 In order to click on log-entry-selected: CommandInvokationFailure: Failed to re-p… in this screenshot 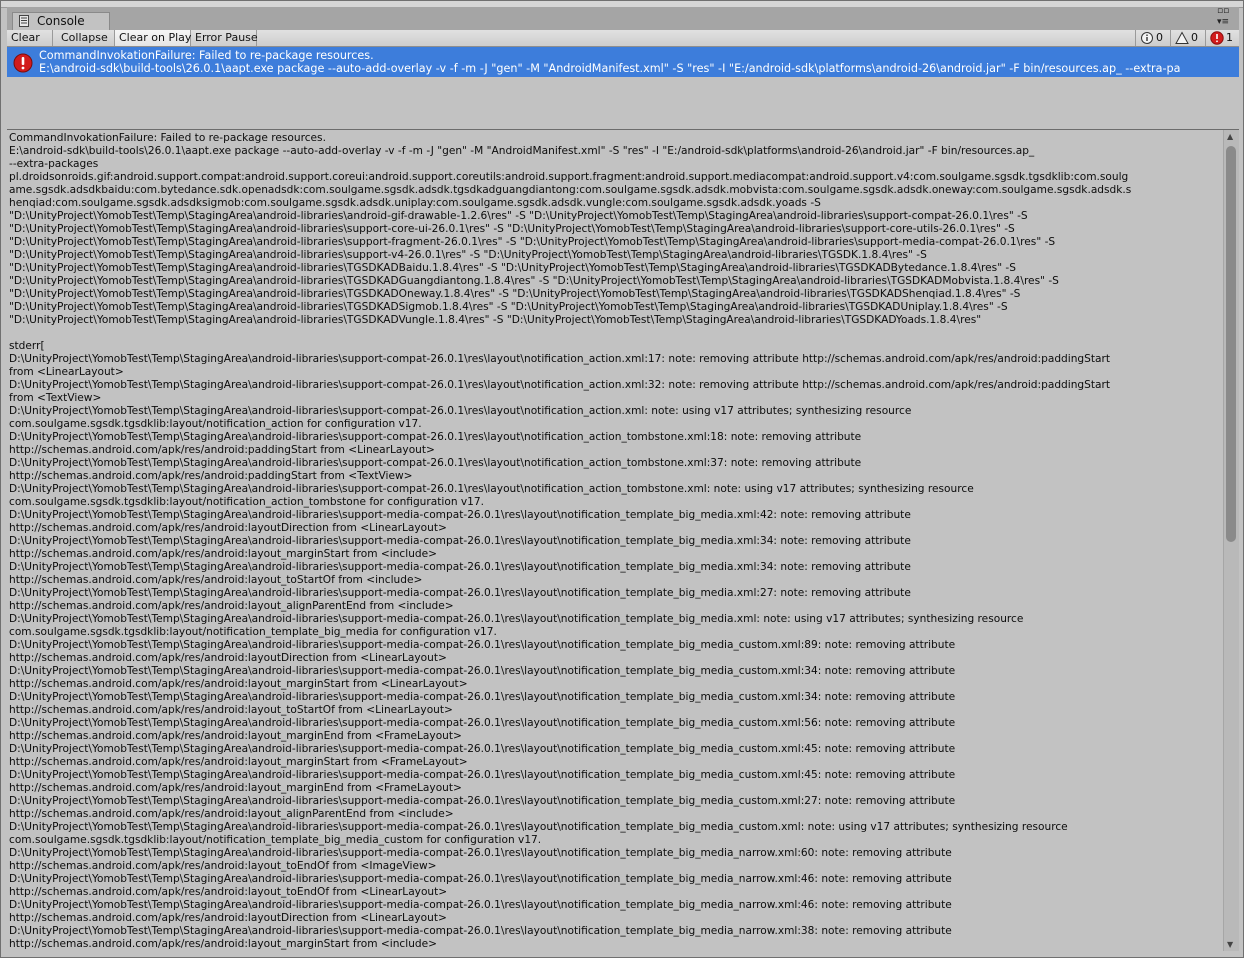, I will do `click(623, 62)`.